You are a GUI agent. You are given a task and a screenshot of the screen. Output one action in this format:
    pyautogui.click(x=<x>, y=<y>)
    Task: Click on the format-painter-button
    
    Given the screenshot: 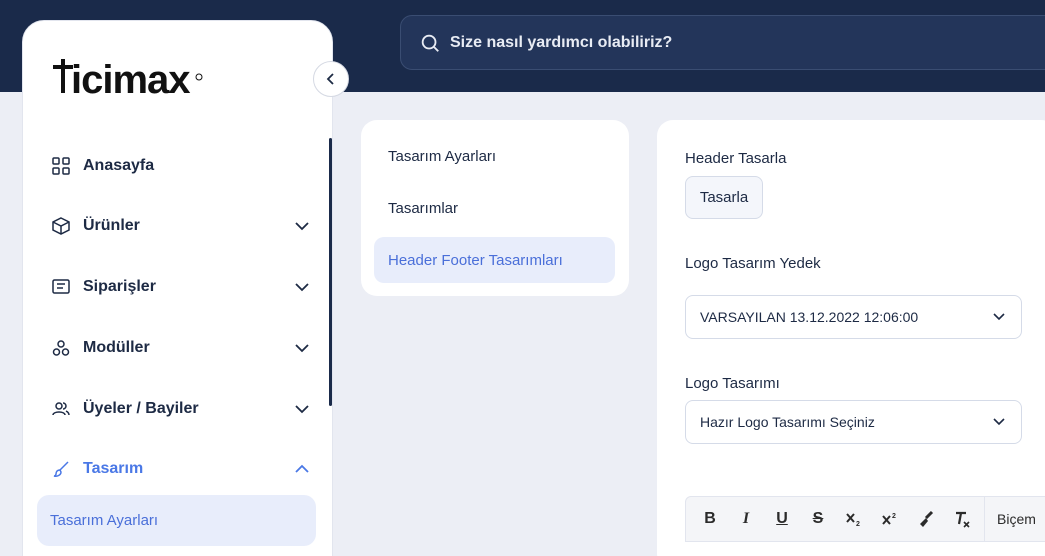 What is the action you would take?
    pyautogui.click(x=926, y=519)
    